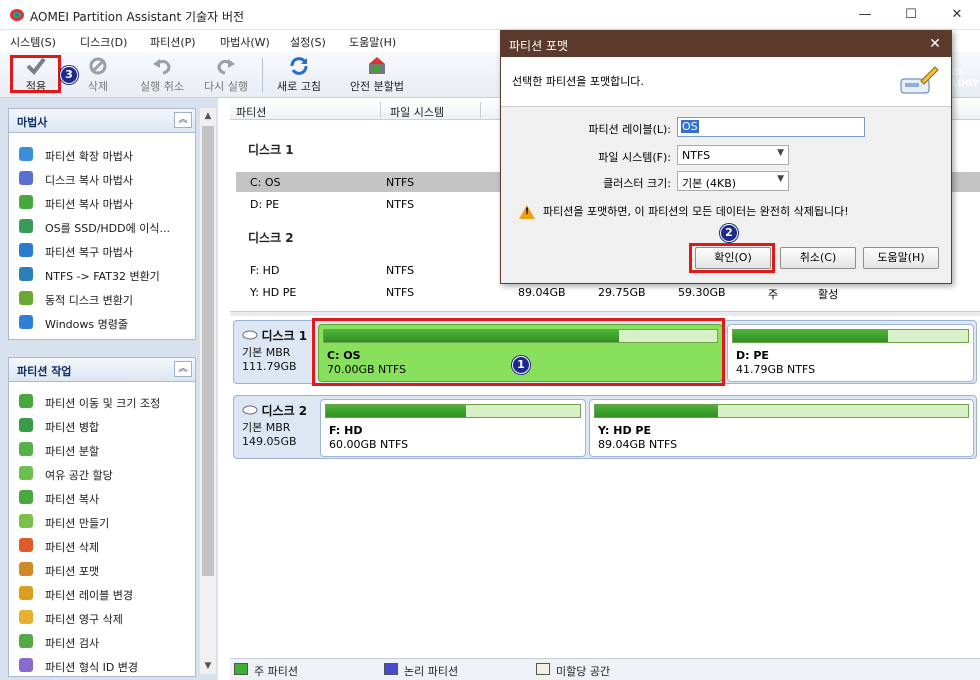 Image resolution: width=980 pixels, height=680 pixels. Describe the element at coordinates (26, 322) in the screenshot. I see `windows-icon` at that location.